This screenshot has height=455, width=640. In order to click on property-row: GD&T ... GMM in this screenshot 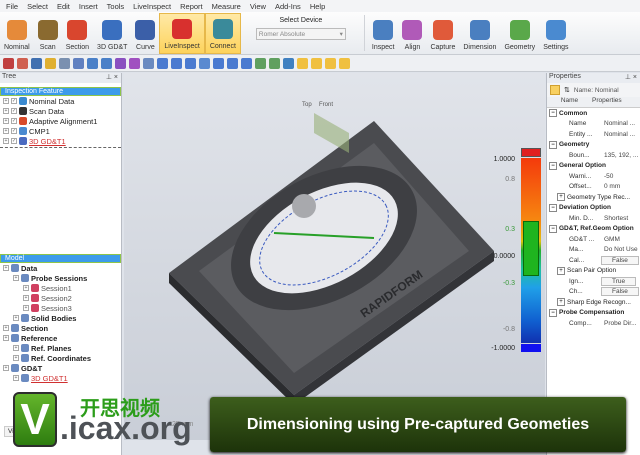, I will do `click(593, 239)`.